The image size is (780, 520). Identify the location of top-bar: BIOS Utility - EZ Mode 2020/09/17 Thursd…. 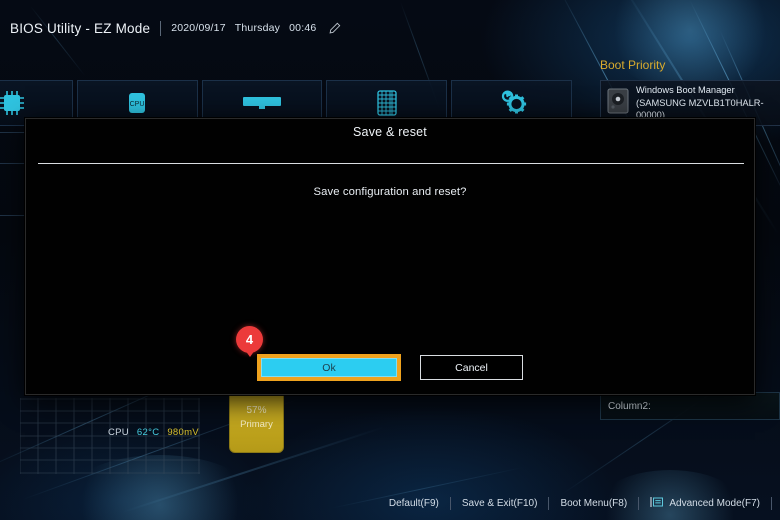
(390, 28).